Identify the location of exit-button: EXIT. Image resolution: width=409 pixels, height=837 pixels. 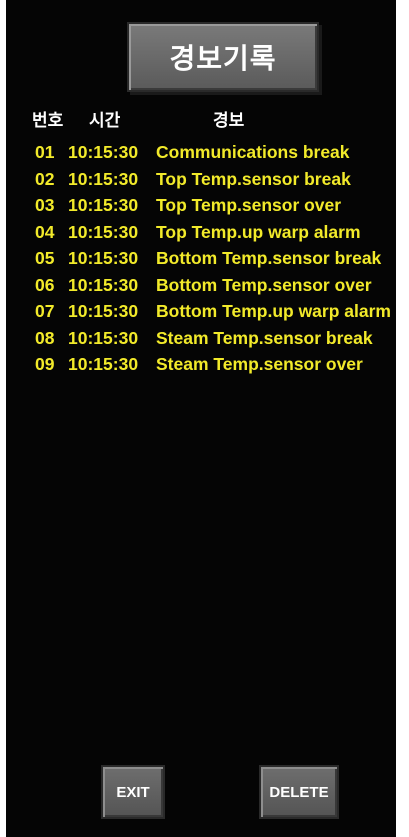
(133, 792).